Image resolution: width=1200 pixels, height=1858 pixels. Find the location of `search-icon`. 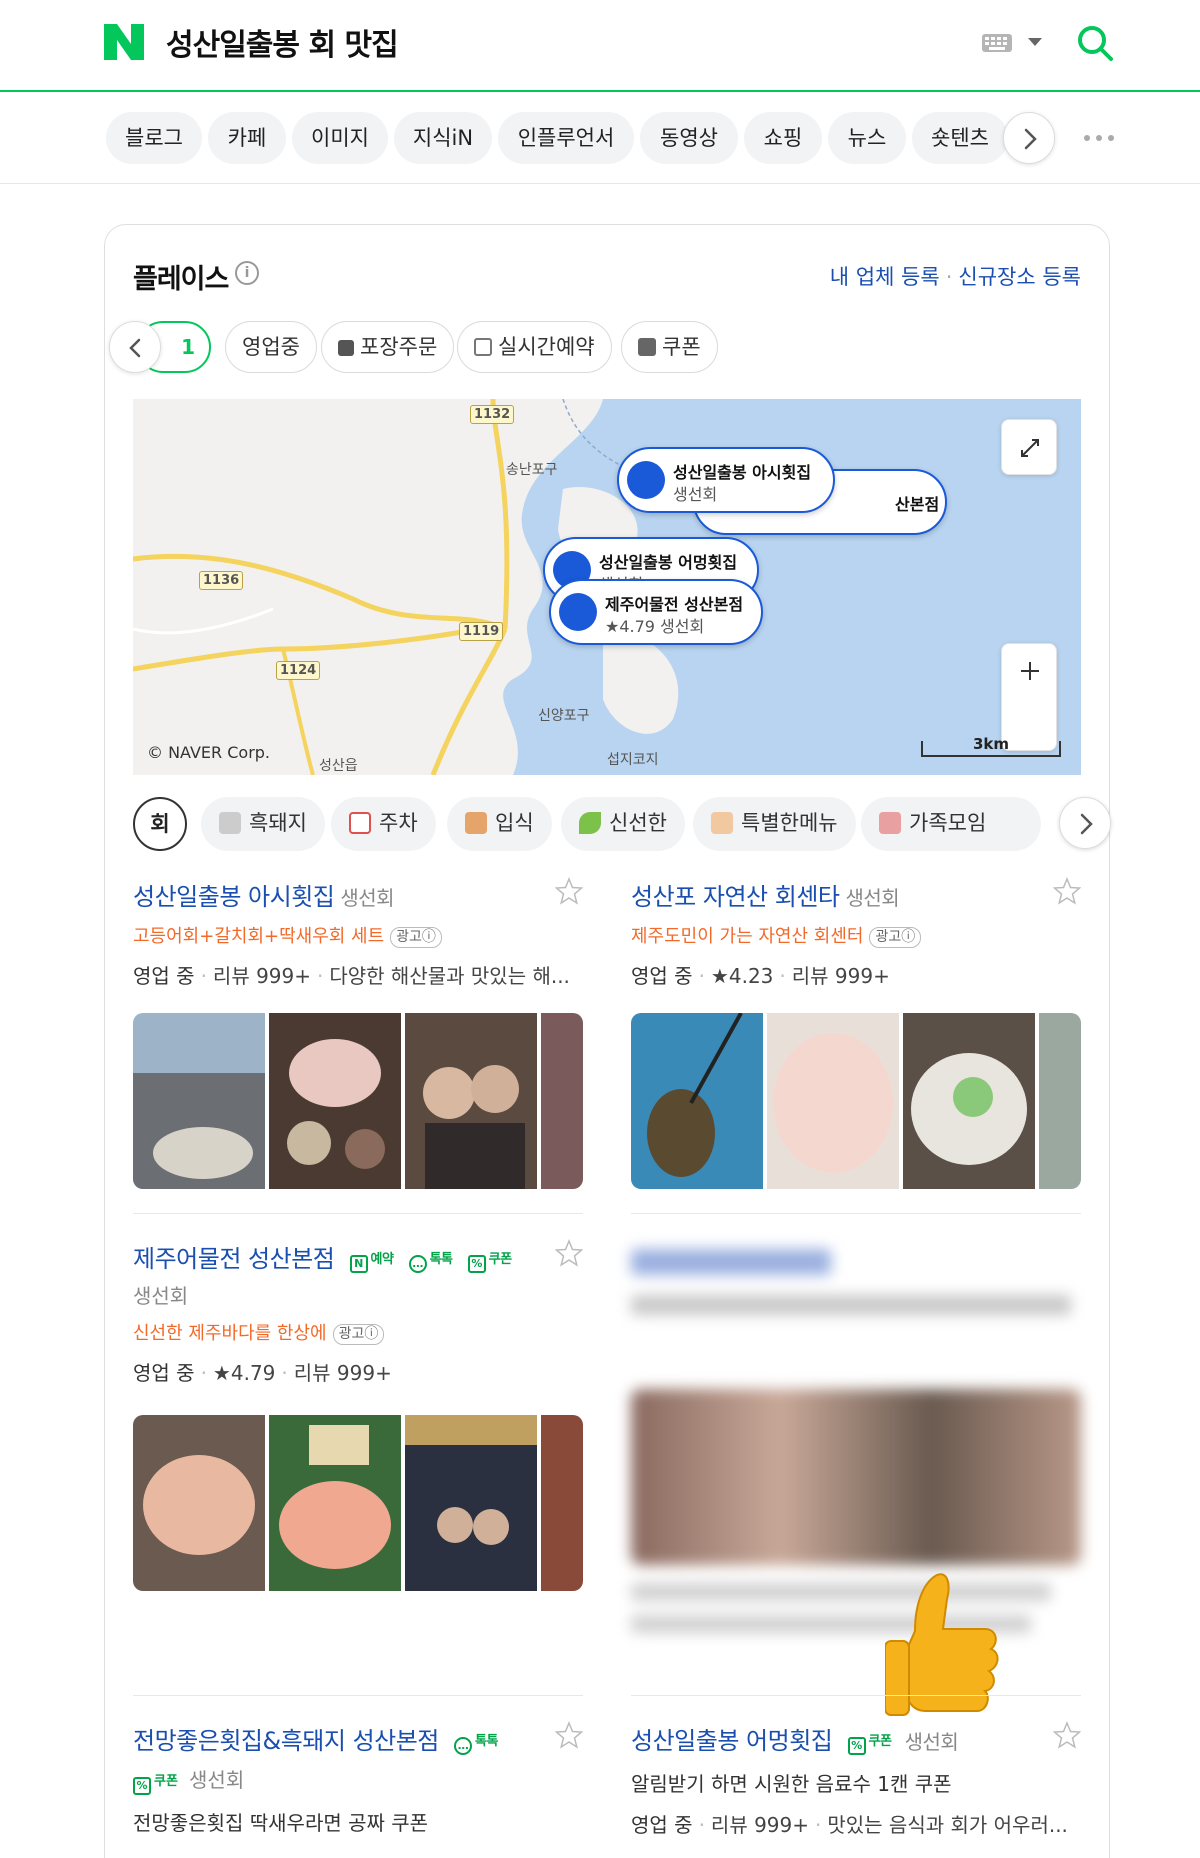

search-icon is located at coordinates (1095, 43).